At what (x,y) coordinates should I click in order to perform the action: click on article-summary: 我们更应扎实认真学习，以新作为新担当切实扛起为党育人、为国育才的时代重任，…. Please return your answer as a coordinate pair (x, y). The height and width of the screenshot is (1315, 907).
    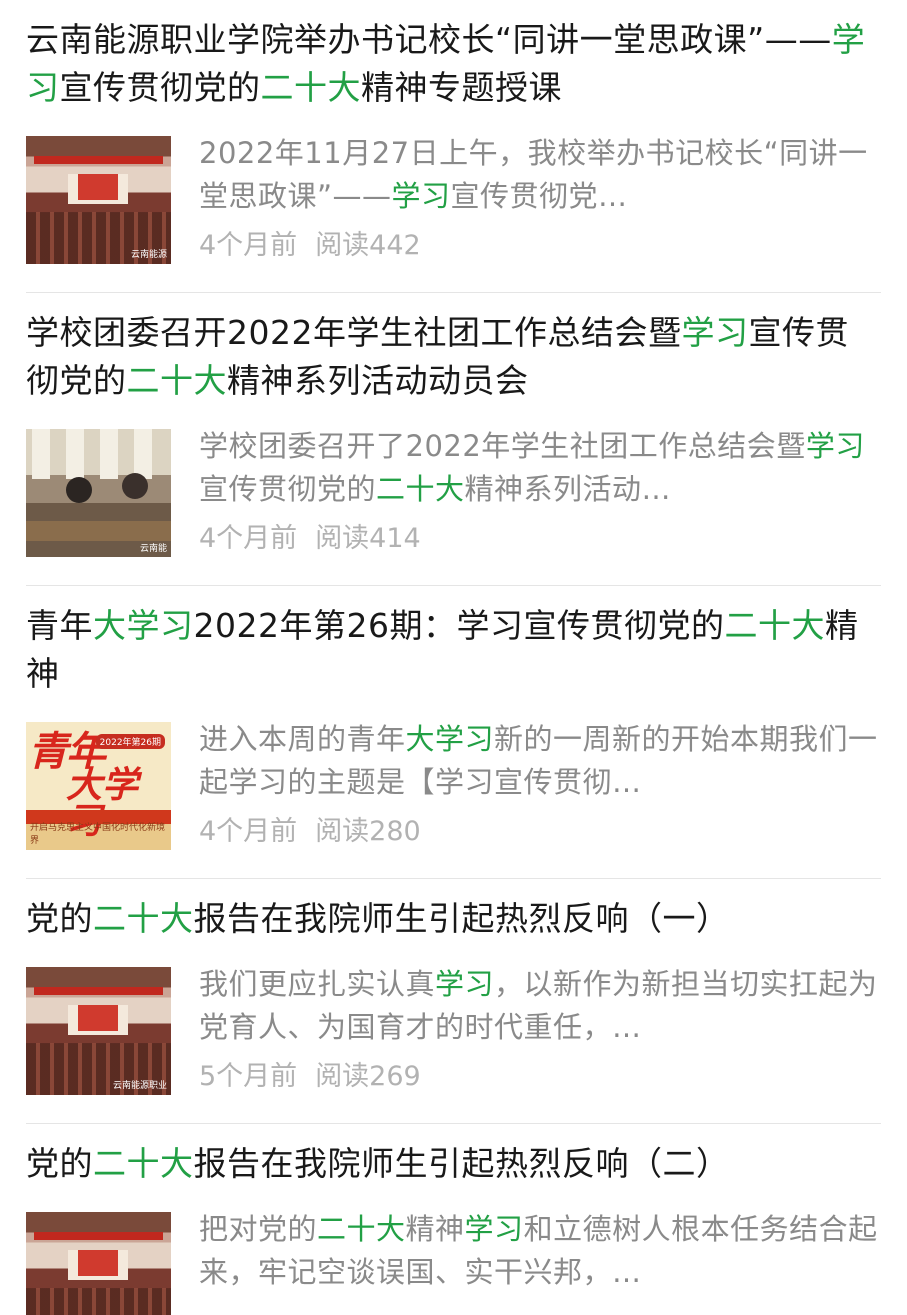
    Looking at the image, I should click on (540, 1006).